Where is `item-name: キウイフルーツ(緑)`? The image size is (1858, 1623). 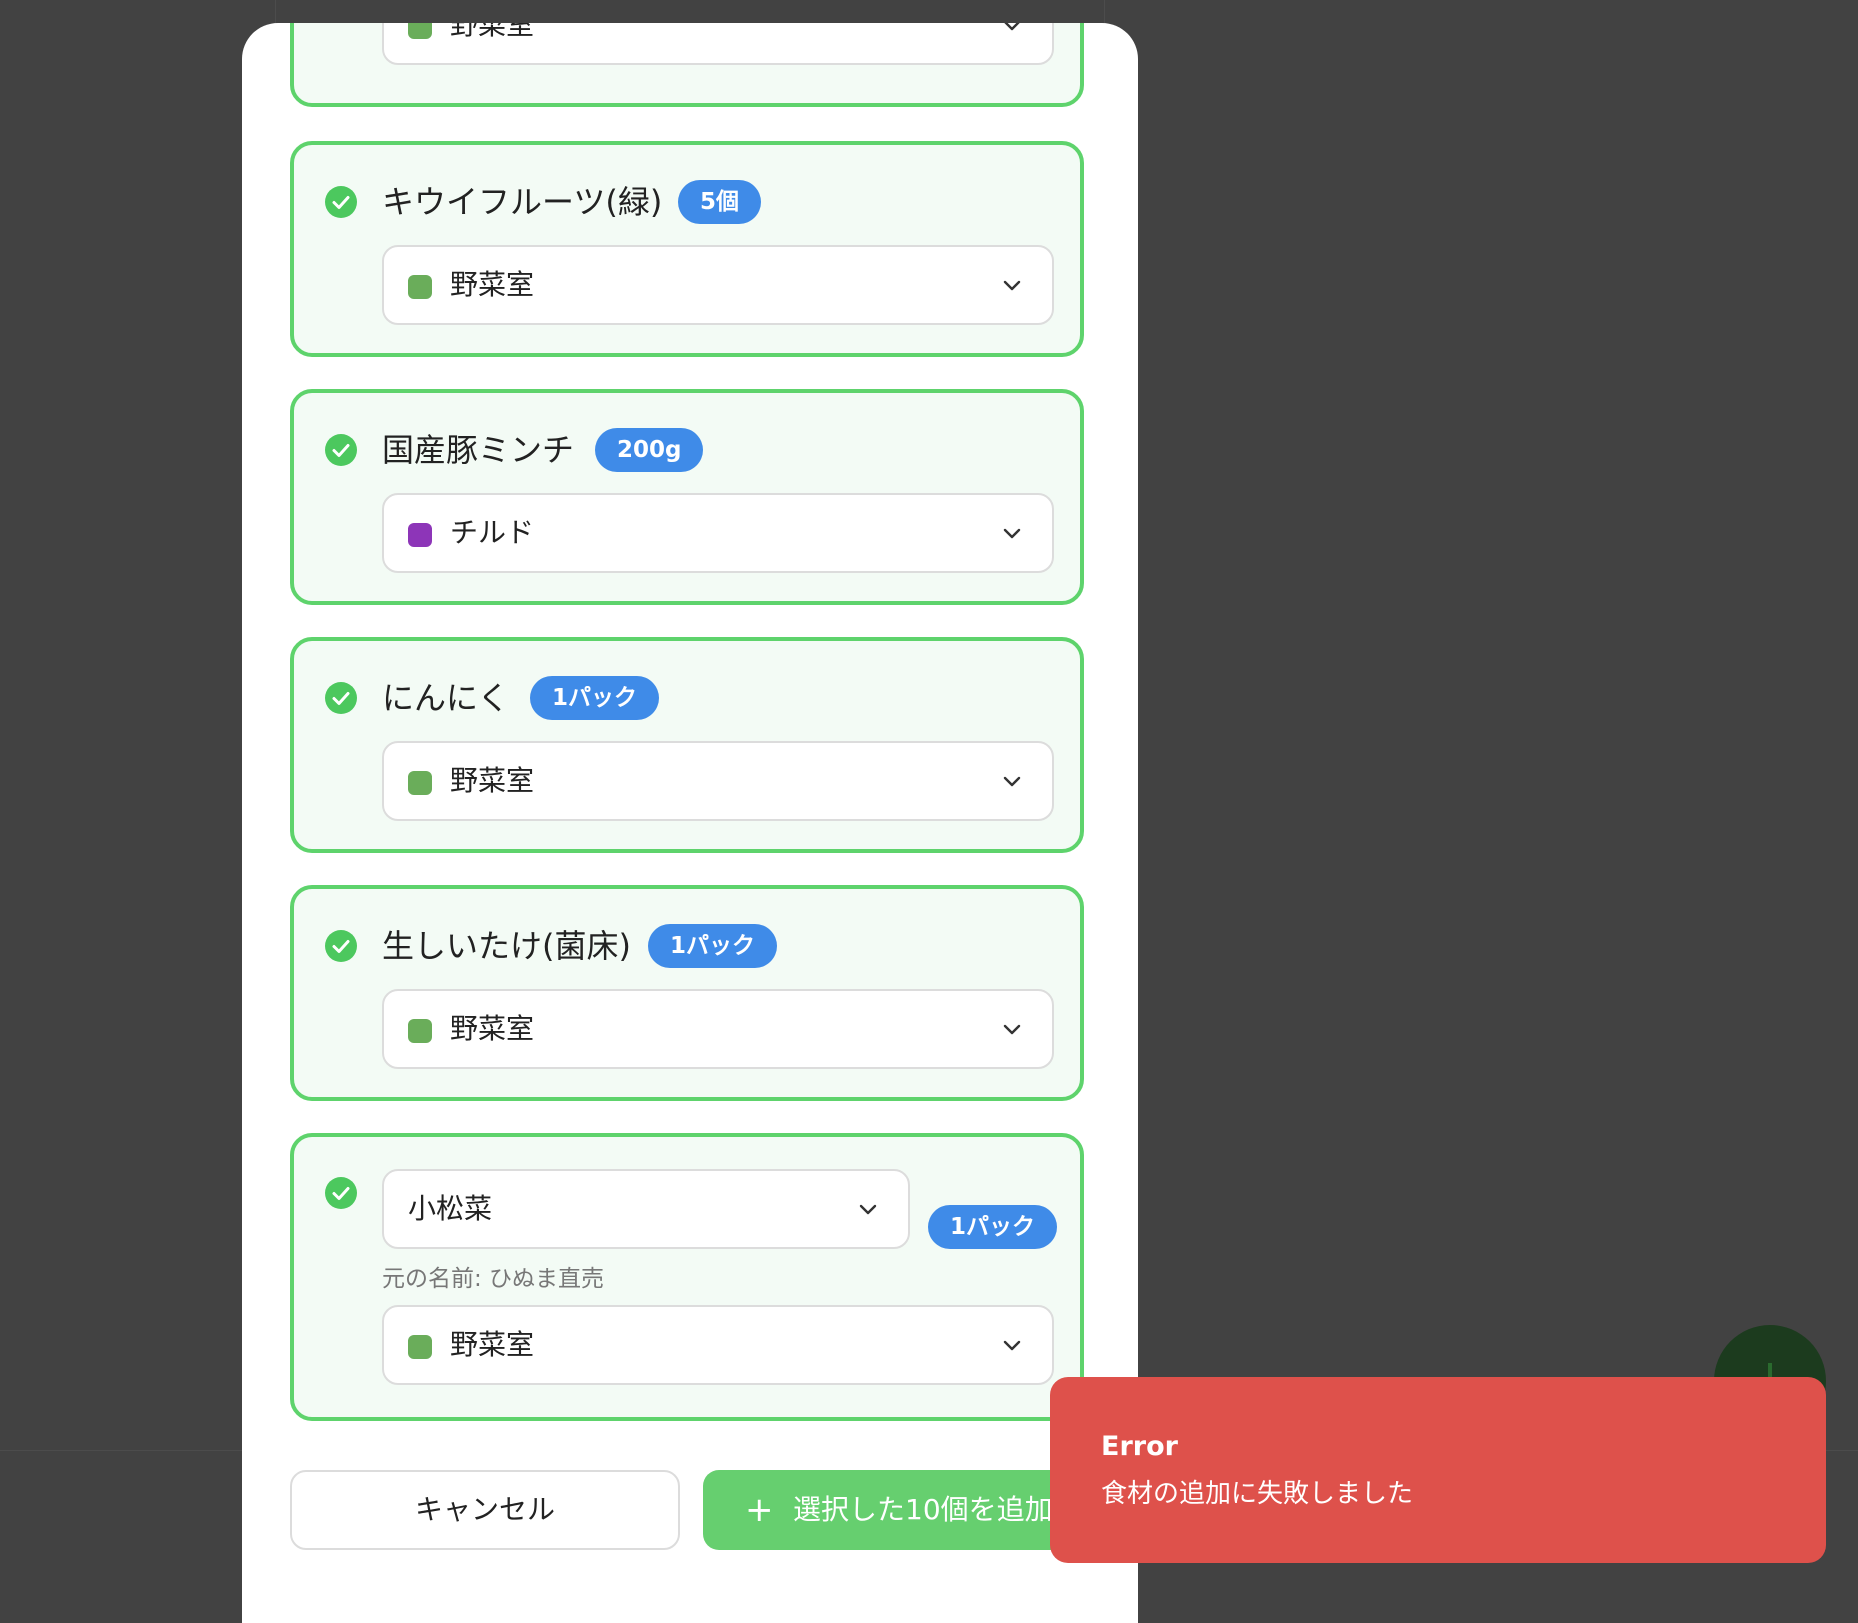
item-name: キウイフルーツ(緑) is located at coordinates (522, 202).